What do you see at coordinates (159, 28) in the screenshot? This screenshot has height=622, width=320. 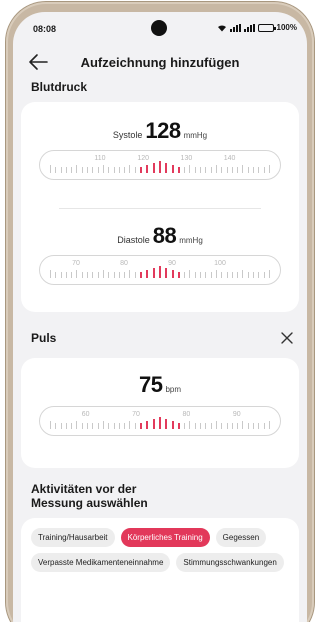 I see `front-camera` at bounding box center [159, 28].